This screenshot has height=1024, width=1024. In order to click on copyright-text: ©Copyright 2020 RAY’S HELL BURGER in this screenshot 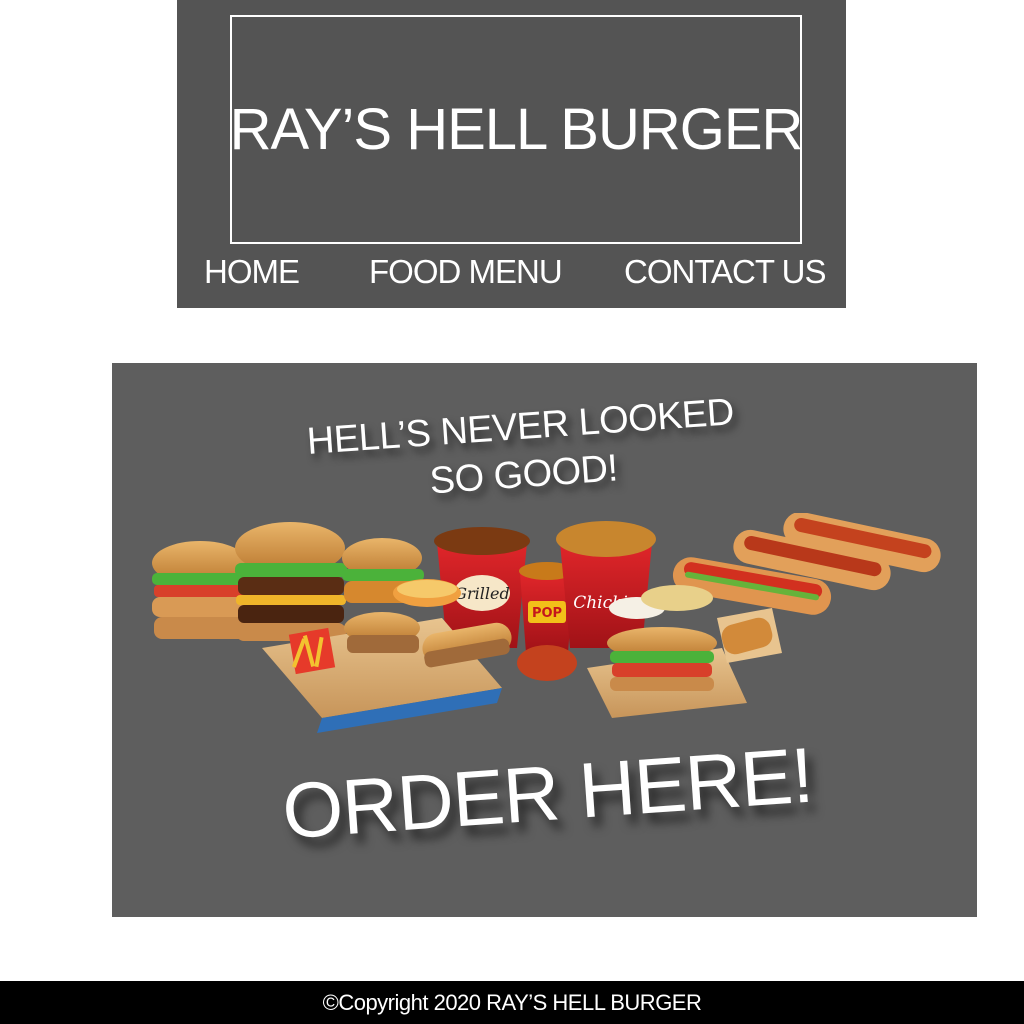, I will do `click(512, 1002)`.